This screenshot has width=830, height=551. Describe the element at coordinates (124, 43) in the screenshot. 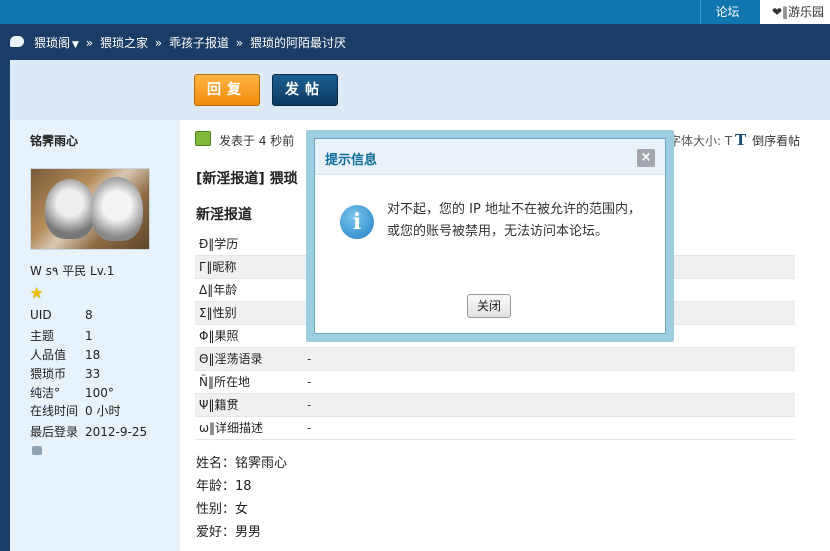

I see `breadcrumb-item: 猥琐之家` at that location.